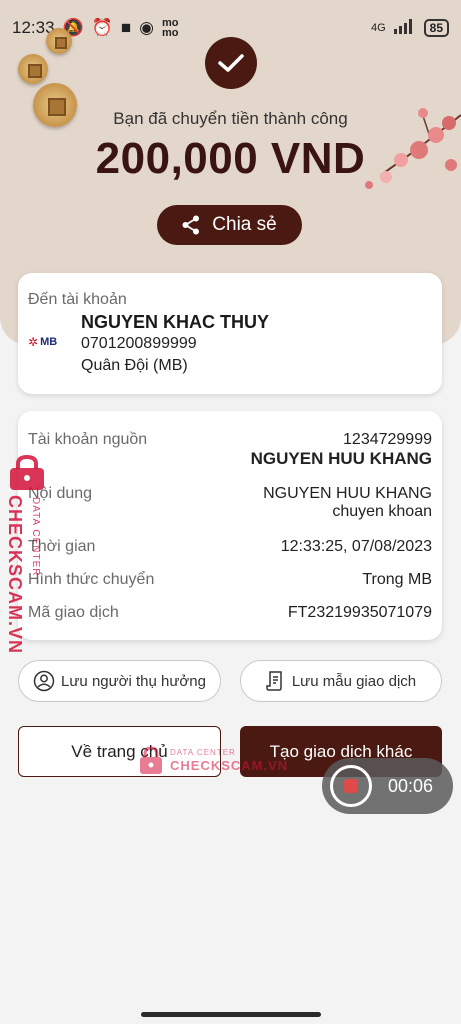  What do you see at coordinates (49, 342) in the screenshot?
I see `bank-logo-text: MB` at bounding box center [49, 342].